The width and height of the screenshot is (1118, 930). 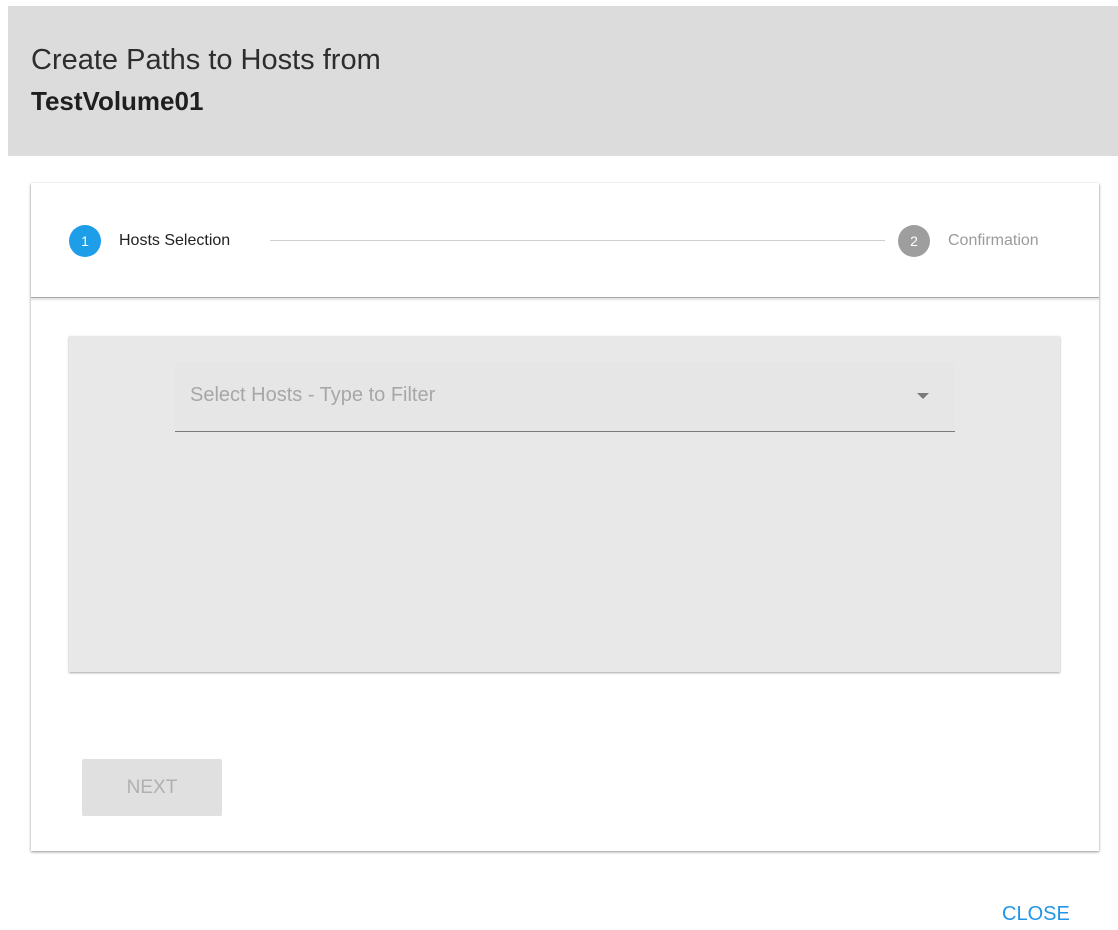 What do you see at coordinates (914, 241) in the screenshot?
I see `step-number-badge: 2` at bounding box center [914, 241].